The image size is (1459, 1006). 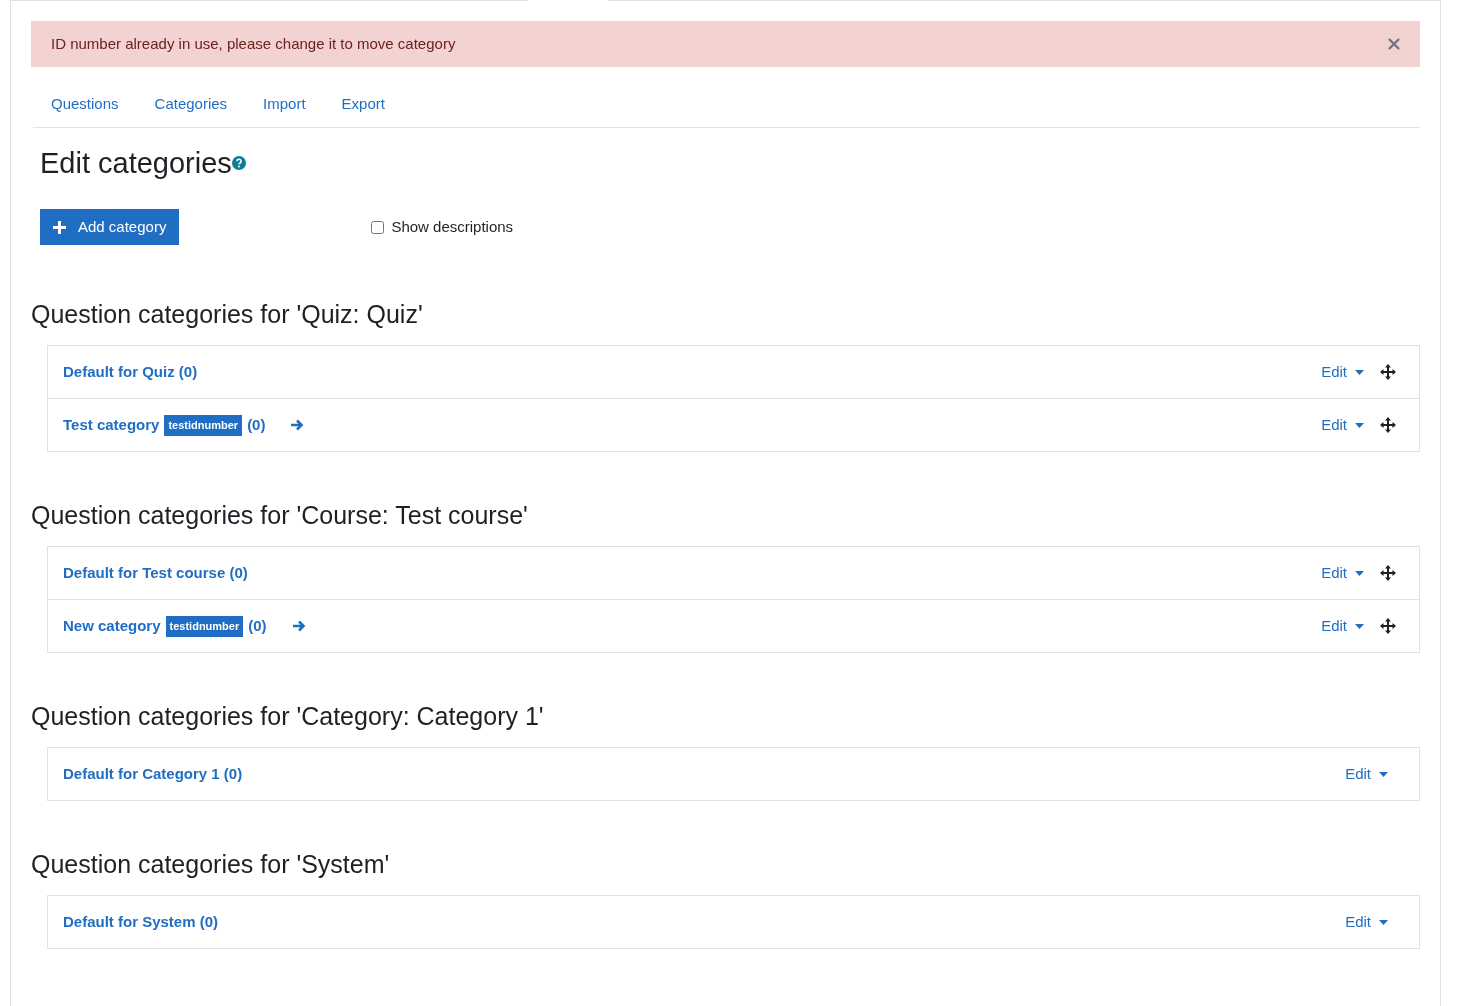 I want to click on nav-tab: Categories, so click(x=191, y=105).